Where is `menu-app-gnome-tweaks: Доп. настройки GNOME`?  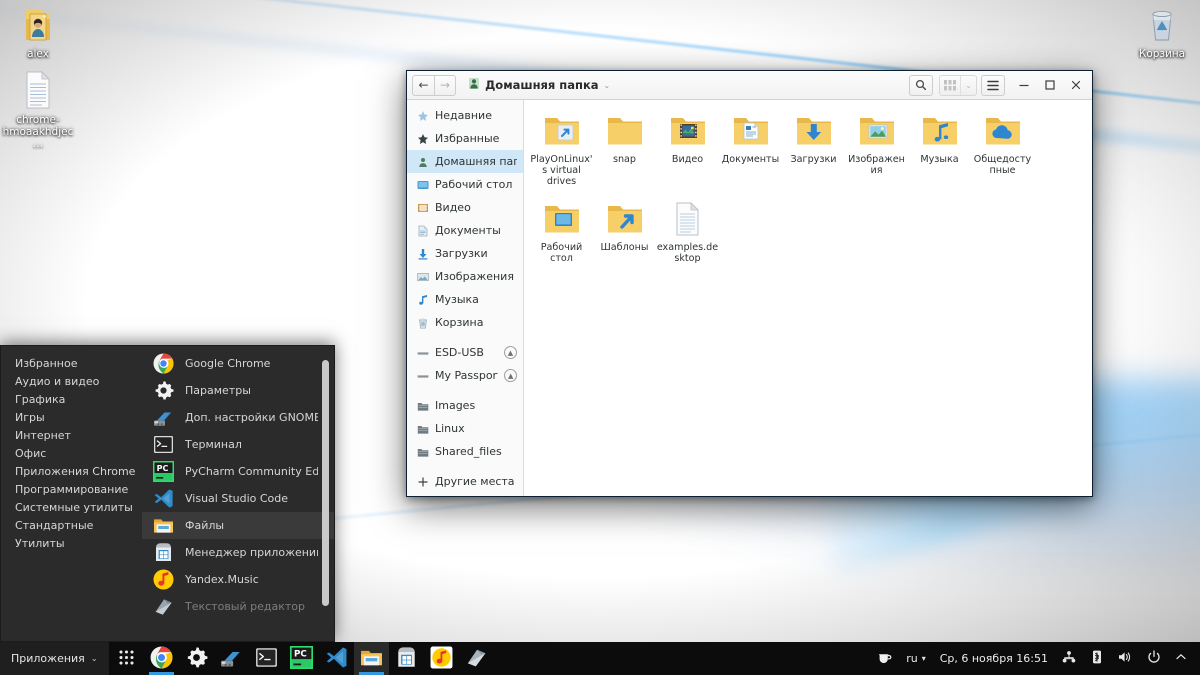 menu-app-gnome-tweaks: Доп. настройки GNOME is located at coordinates (238, 417).